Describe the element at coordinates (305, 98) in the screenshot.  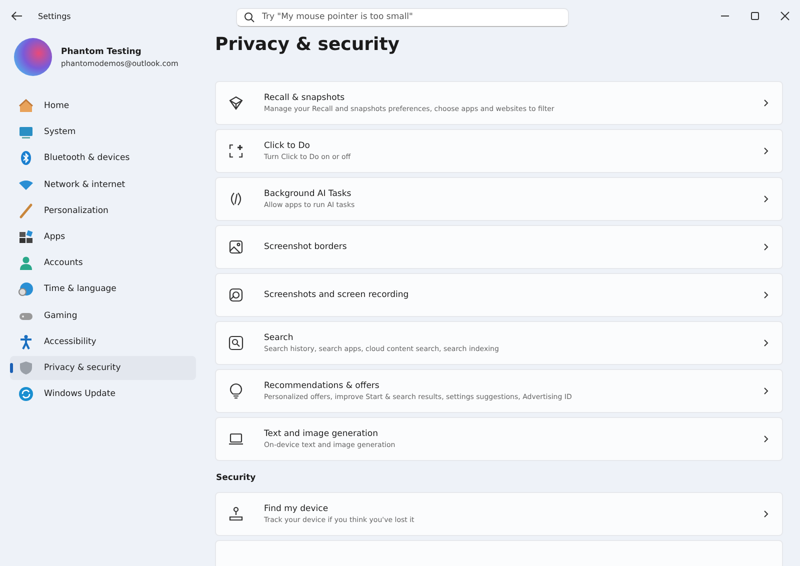
I see `card-title: Recall & snapshots` at that location.